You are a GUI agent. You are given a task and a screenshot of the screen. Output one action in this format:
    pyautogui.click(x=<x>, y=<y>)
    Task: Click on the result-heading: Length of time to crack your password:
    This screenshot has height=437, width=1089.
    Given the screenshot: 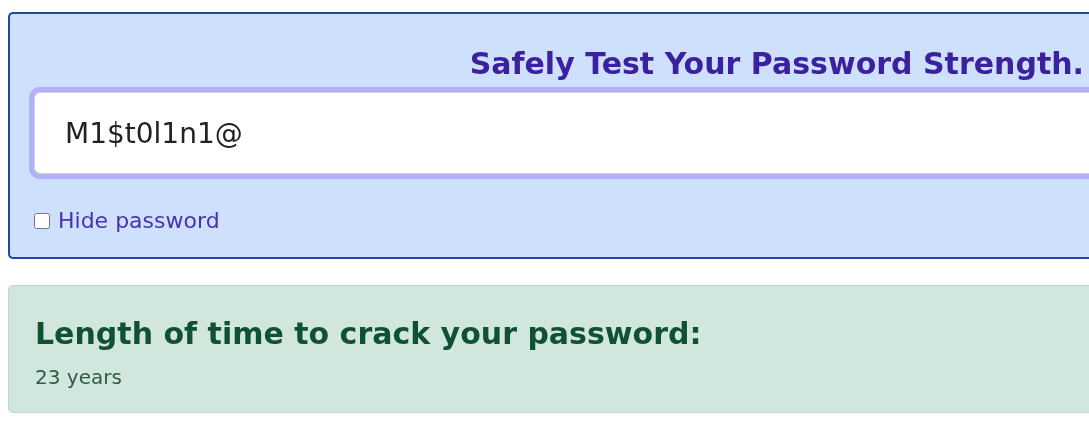 What is the action you would take?
    pyautogui.click(x=369, y=334)
    